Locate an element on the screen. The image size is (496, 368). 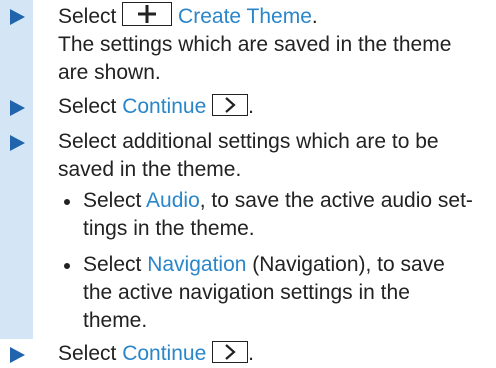
audio-link: Audio is located at coordinates (173, 200).